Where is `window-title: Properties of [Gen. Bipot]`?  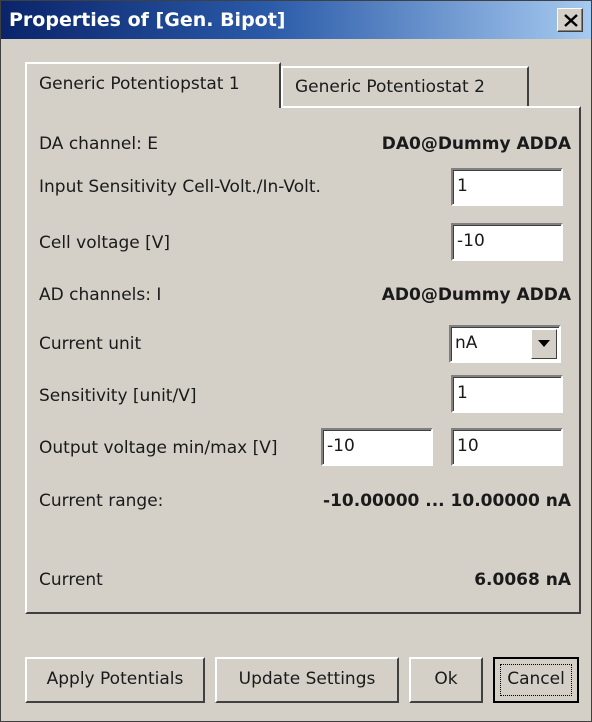 window-title: Properties of [Gen. Bipot] is located at coordinates (147, 20).